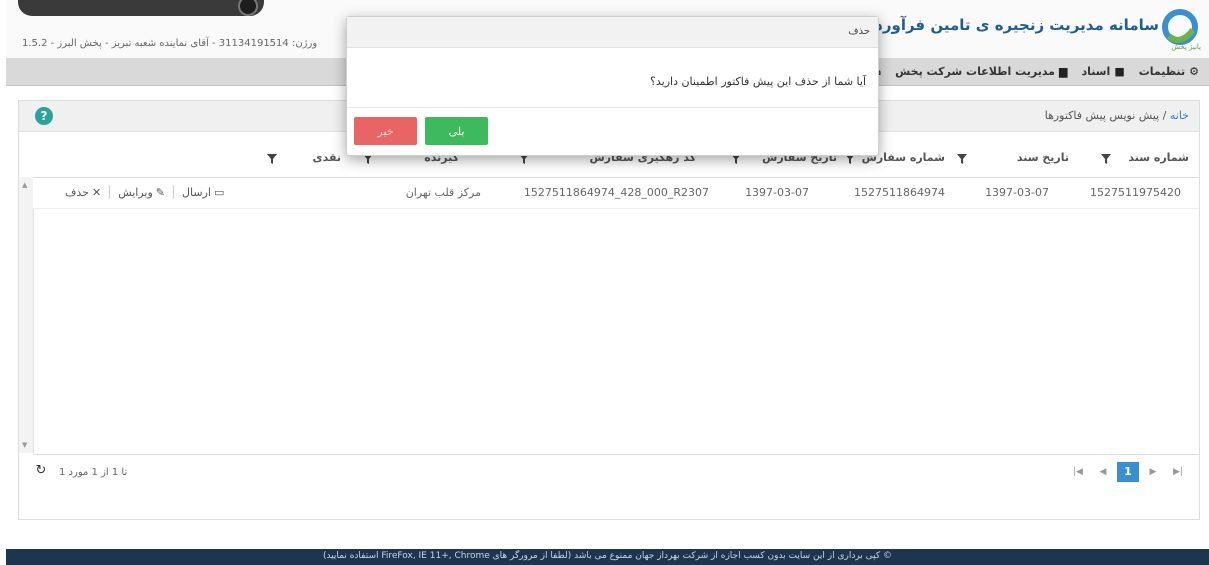  I want to click on dialog-footer: خیر بلی, so click(612, 130).